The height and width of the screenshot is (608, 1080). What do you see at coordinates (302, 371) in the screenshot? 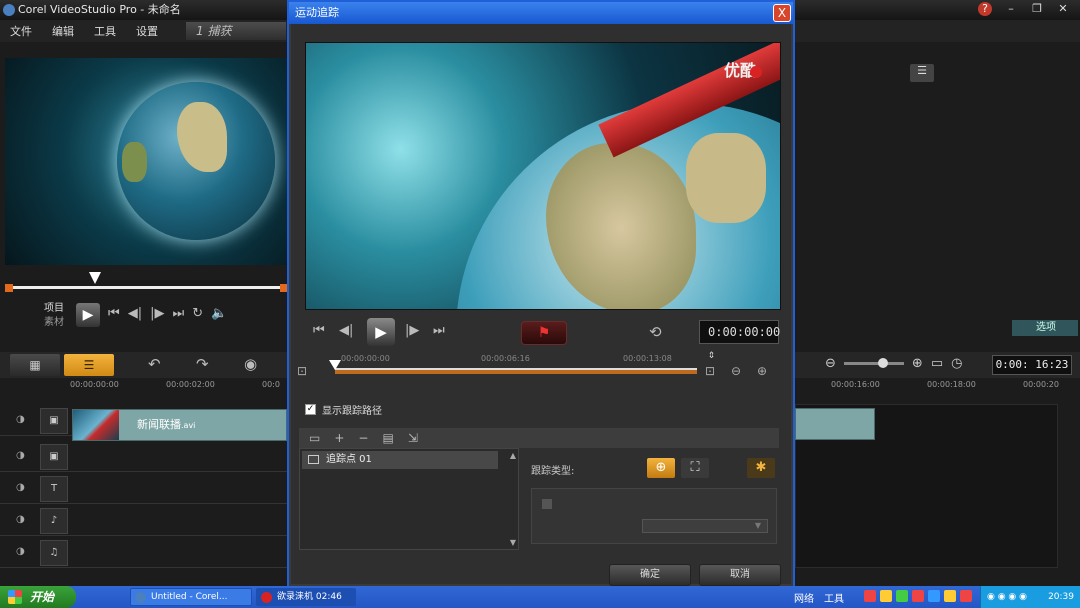
I see `mark-in-icon: ⊡` at bounding box center [302, 371].